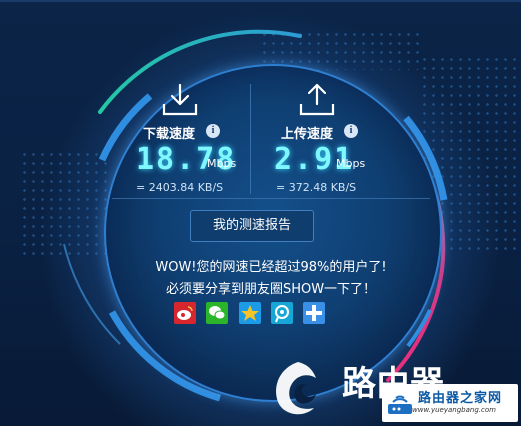  What do you see at coordinates (316, 187) in the screenshot?
I see `upload-kbps: = 372.48 KB/S` at bounding box center [316, 187].